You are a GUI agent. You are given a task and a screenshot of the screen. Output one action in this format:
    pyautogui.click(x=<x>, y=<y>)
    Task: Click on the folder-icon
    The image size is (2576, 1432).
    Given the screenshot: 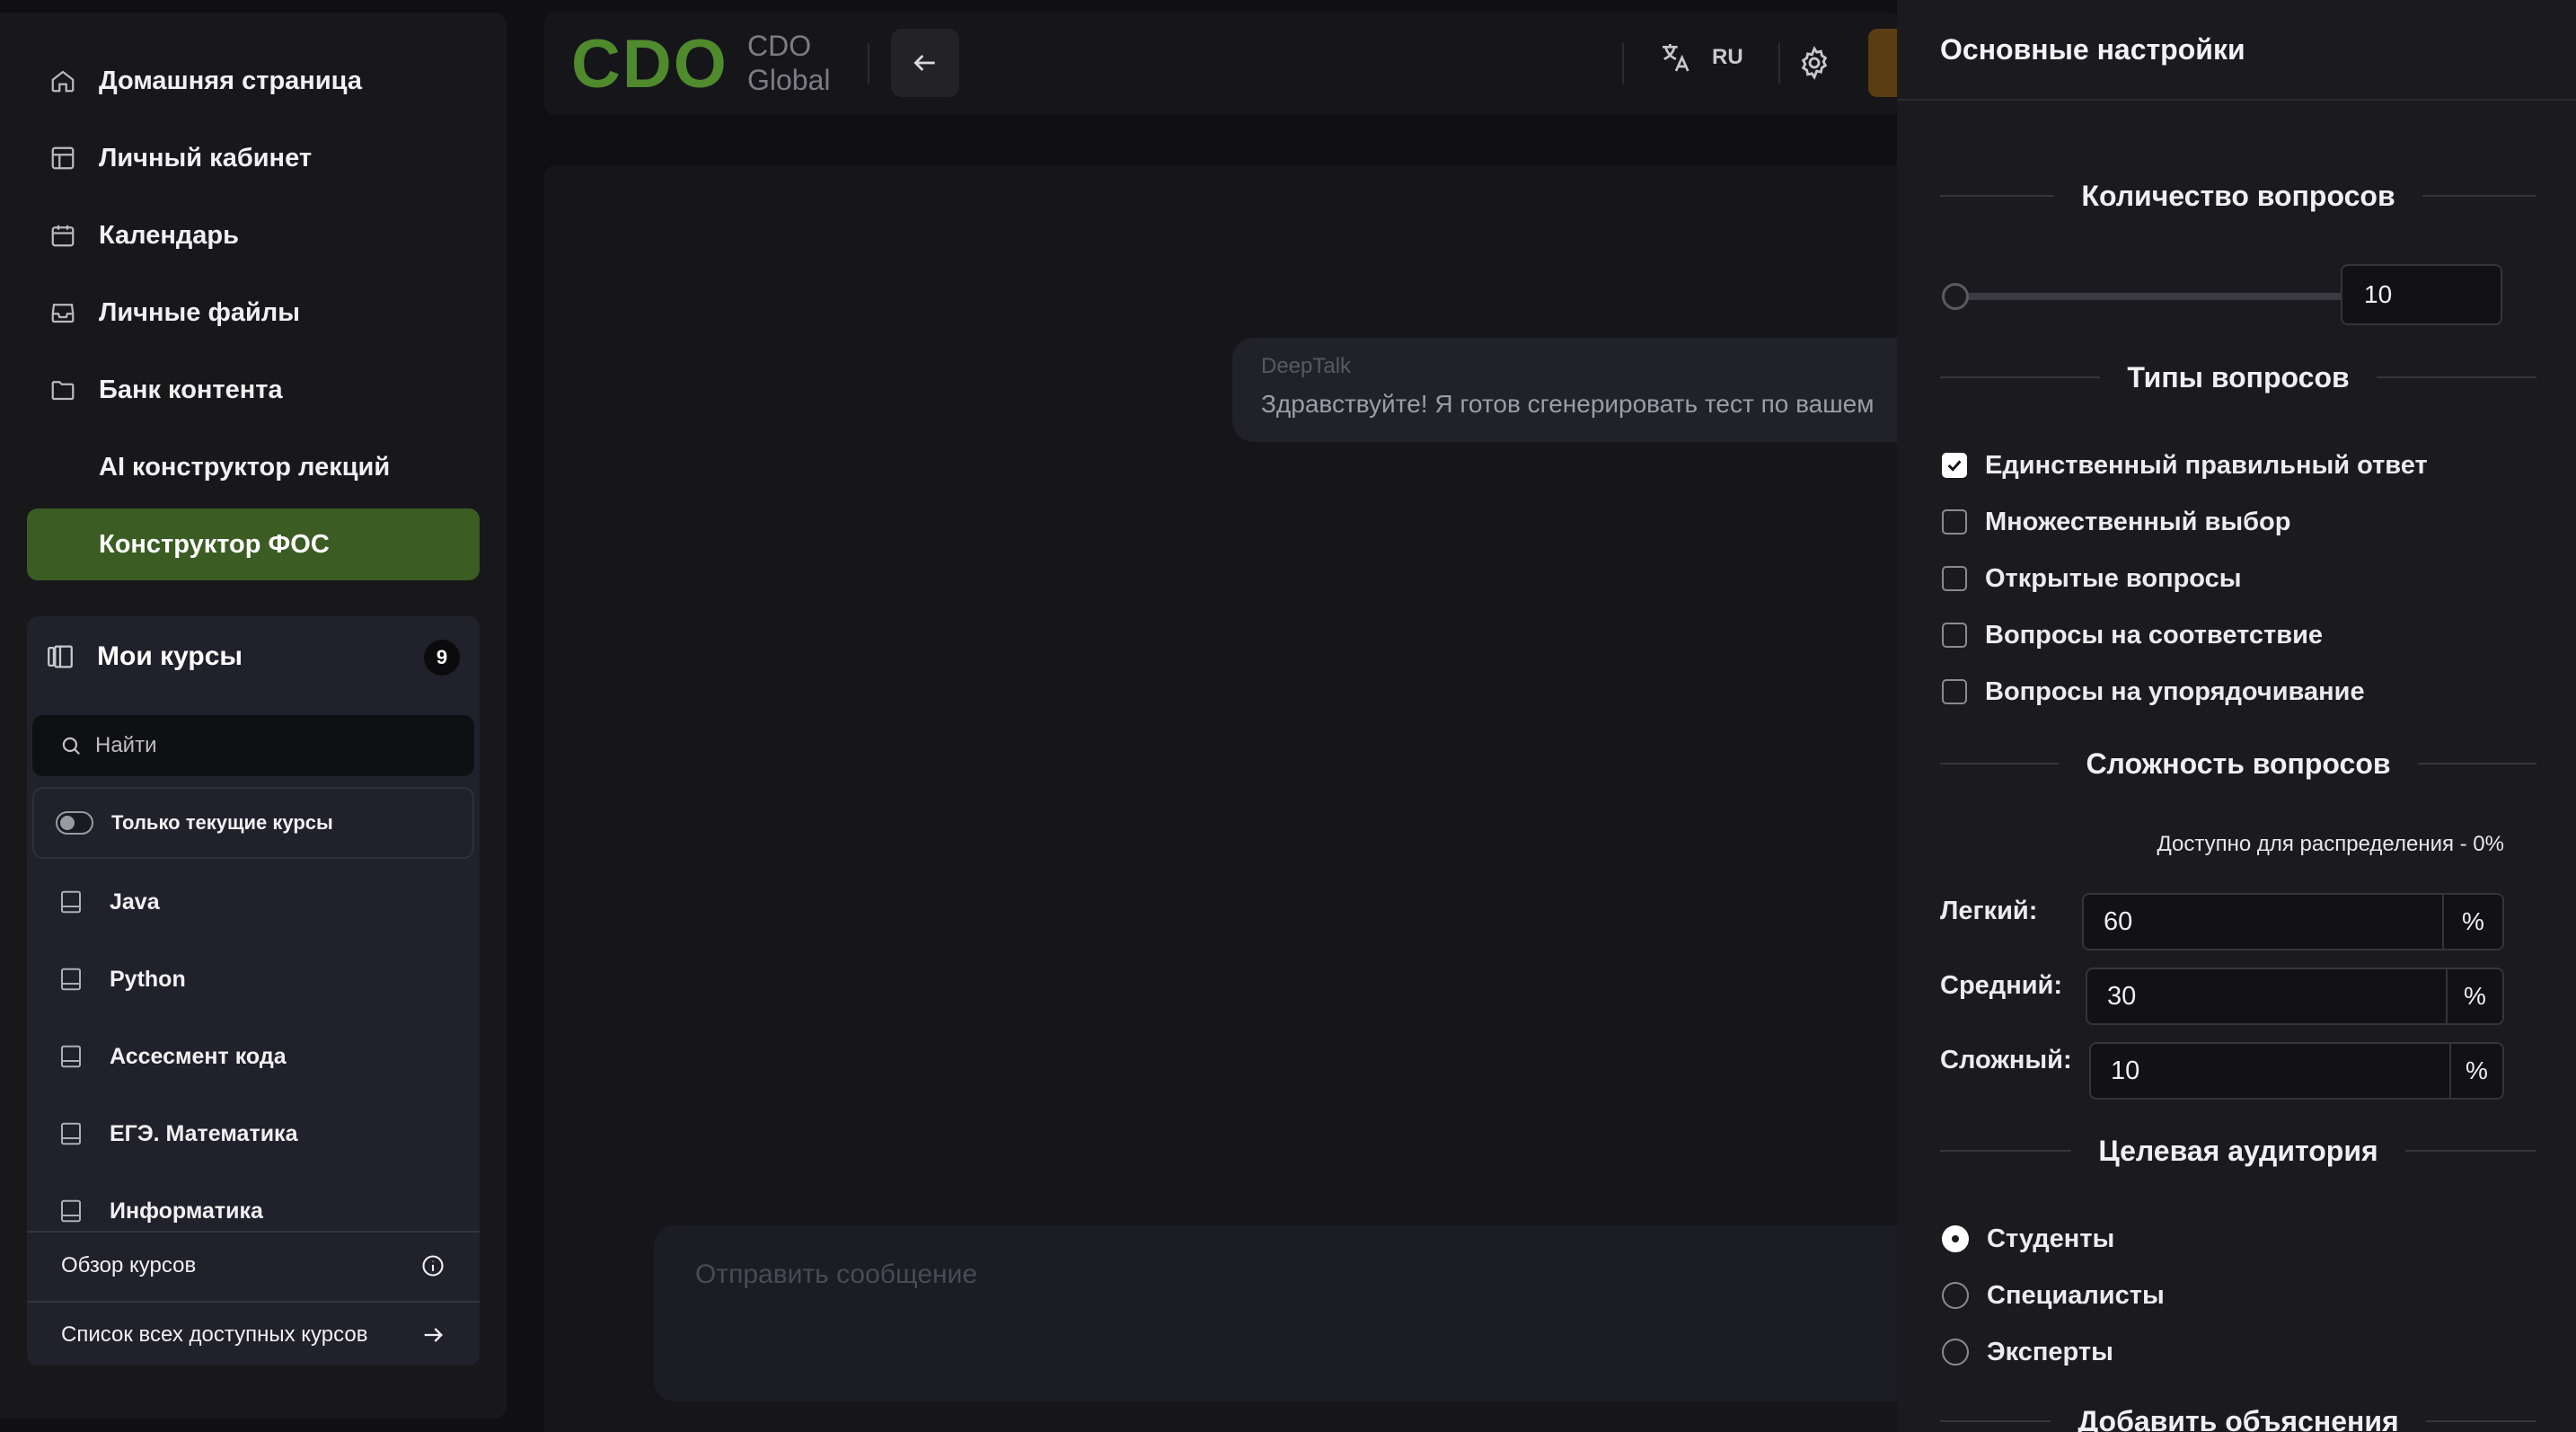 What is the action you would take?
    pyautogui.click(x=63, y=389)
    